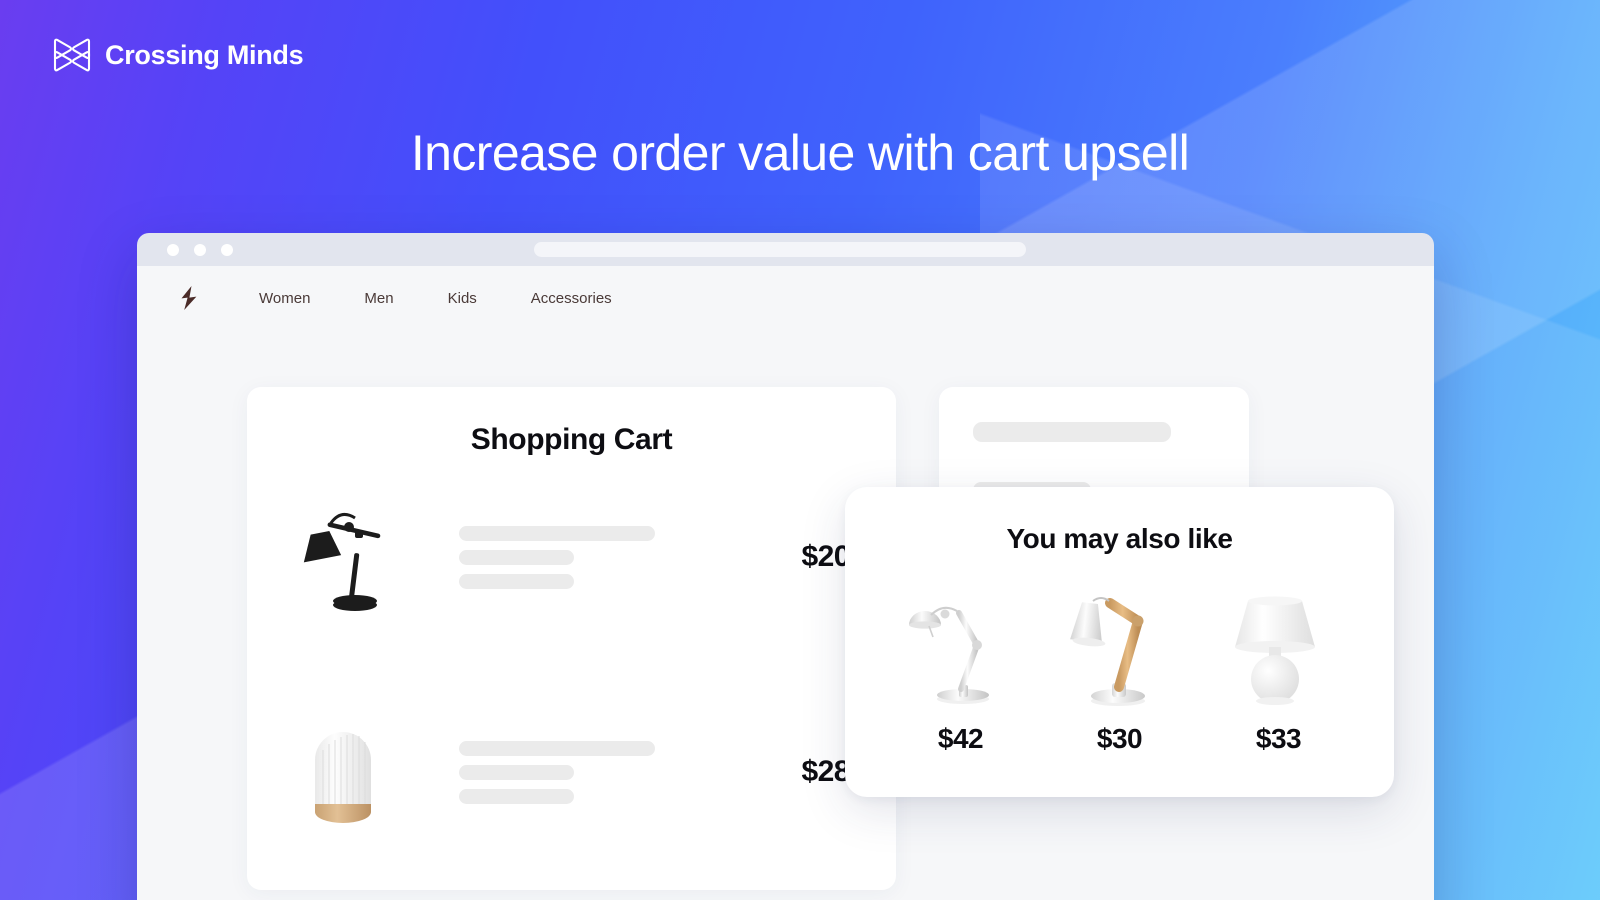 This screenshot has width=1600, height=900. Describe the element at coordinates (780, 249) in the screenshot. I see `browser-address-bar` at that location.